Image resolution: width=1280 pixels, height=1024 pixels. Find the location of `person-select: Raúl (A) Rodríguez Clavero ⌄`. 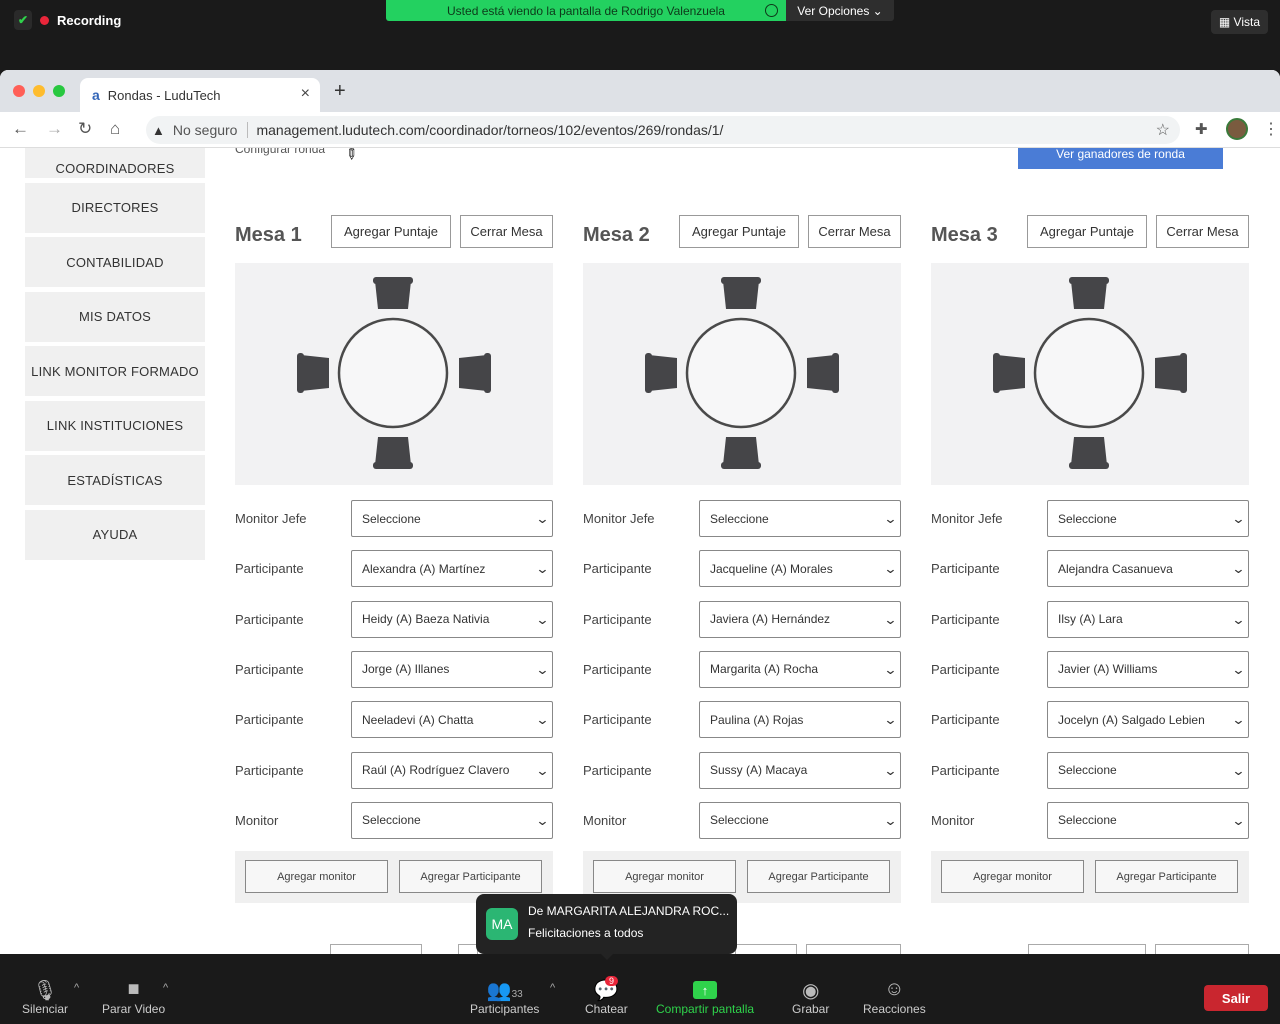

person-select: Raúl (A) Rodríguez Clavero ⌄ is located at coordinates (452, 770).